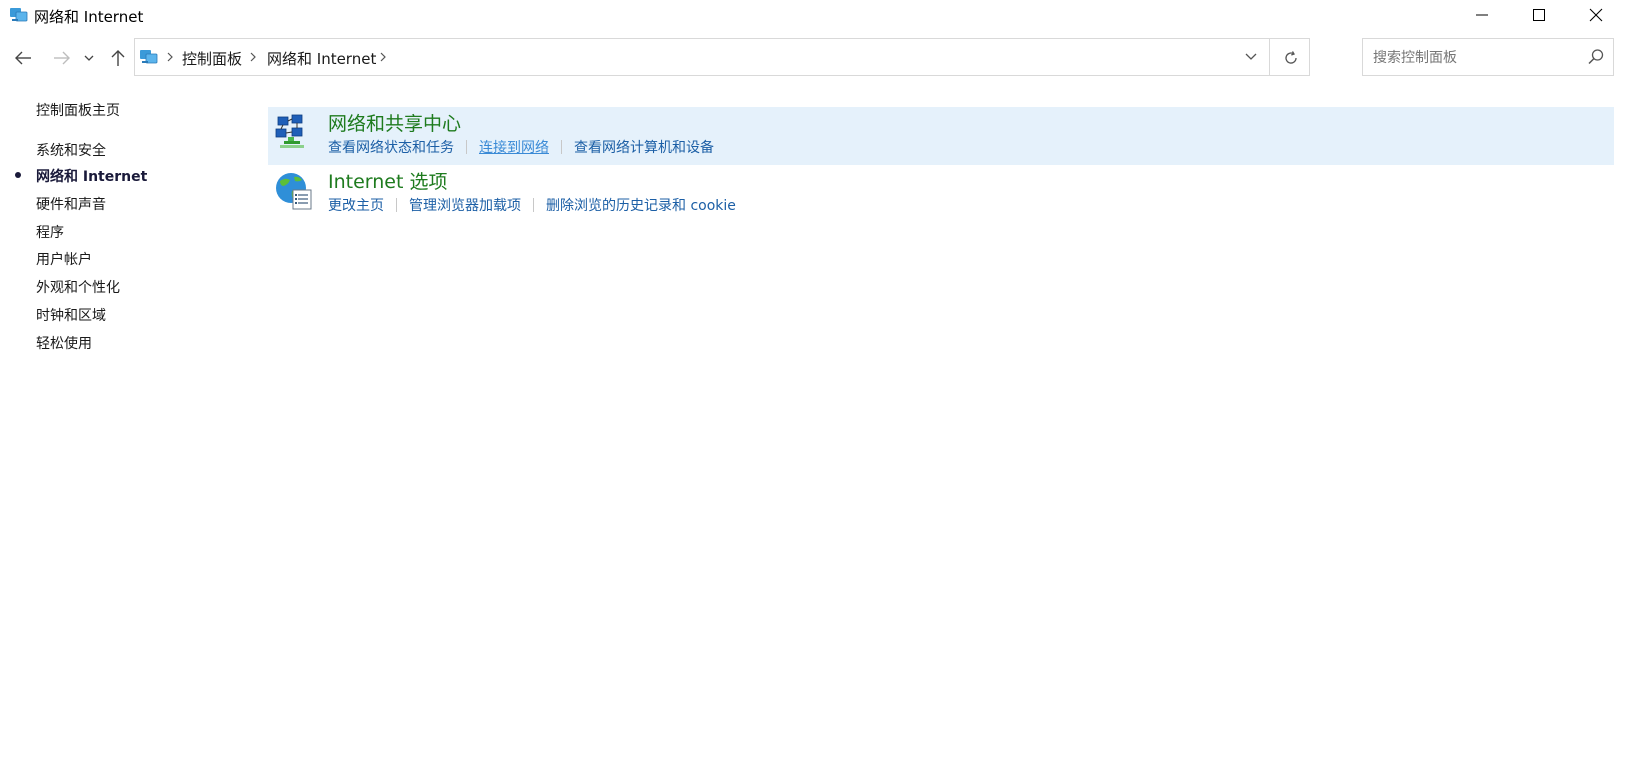 The image size is (1627, 766). What do you see at coordinates (212, 58) in the screenshot?
I see `breadcrumb-control-panel: 控制面板` at bounding box center [212, 58].